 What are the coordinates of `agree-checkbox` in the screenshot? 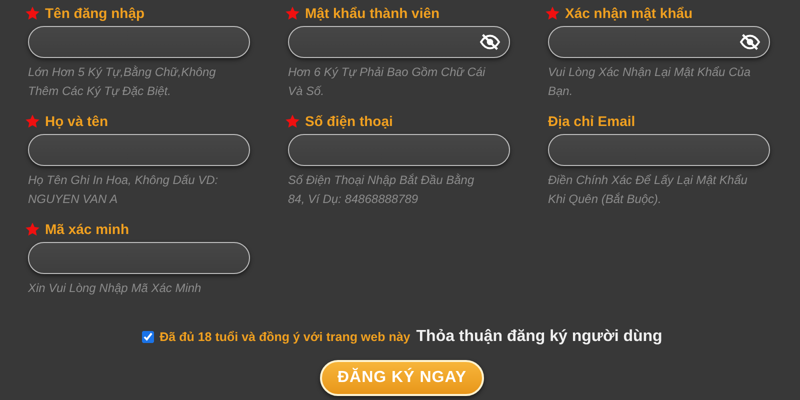 It's located at (148, 337).